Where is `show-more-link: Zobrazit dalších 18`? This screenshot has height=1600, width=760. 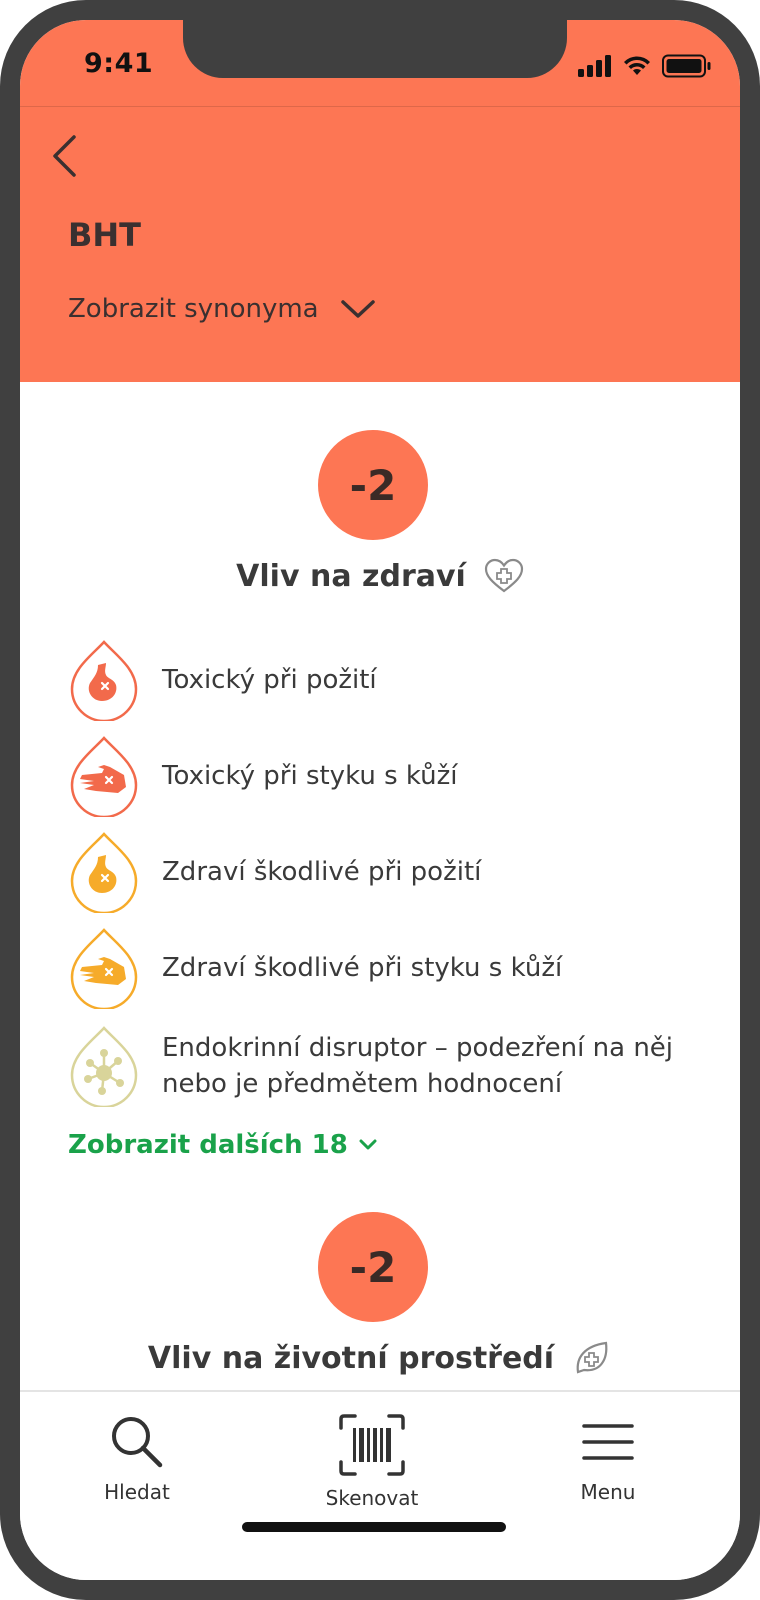 show-more-link: Zobrazit dalších 18 is located at coordinates (223, 1145).